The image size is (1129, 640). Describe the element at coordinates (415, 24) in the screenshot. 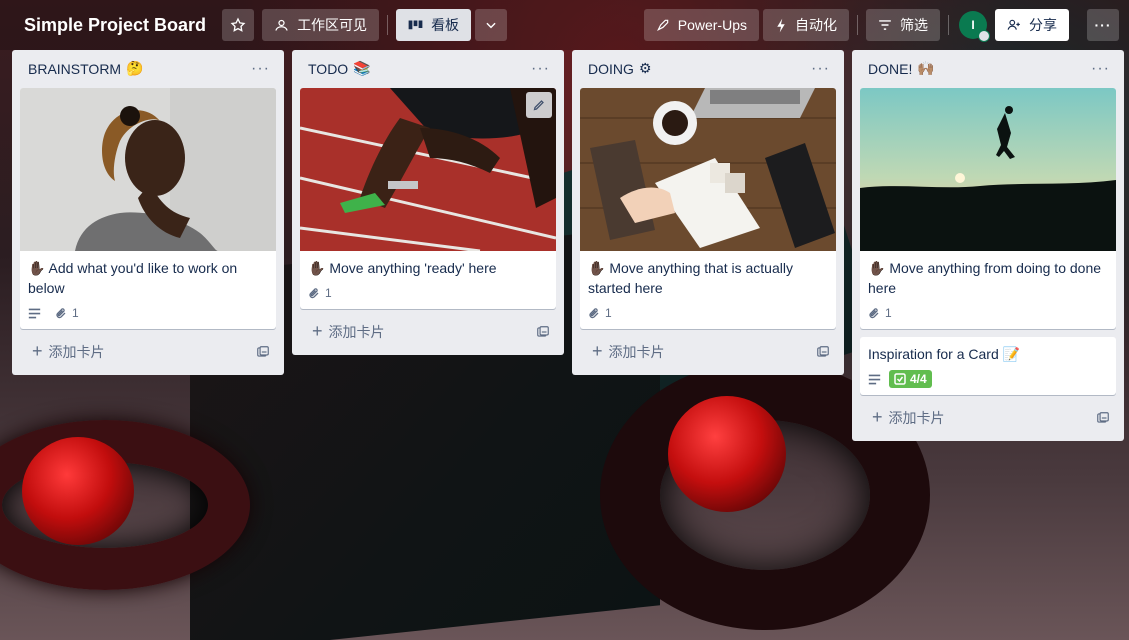

I see `board-icon` at that location.